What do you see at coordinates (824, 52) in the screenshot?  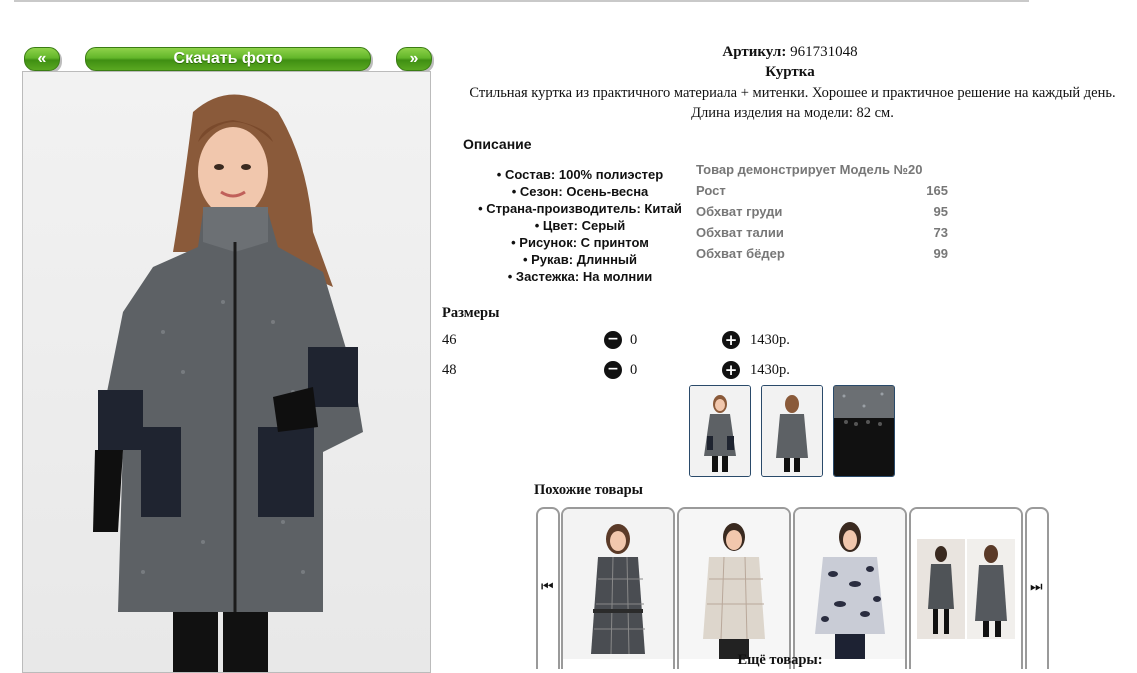 I see `article-value: 961731048` at bounding box center [824, 52].